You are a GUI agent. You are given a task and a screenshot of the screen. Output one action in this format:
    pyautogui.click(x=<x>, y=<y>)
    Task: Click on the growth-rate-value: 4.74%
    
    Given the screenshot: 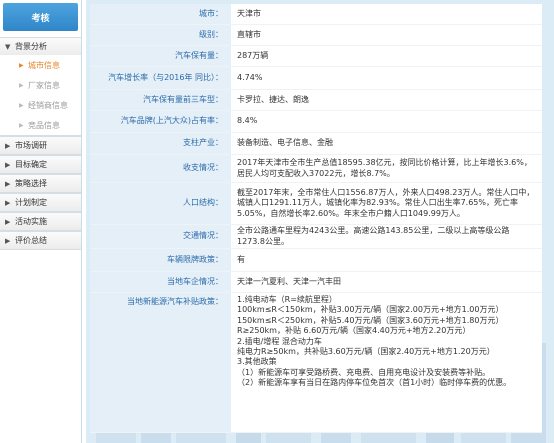 What is the action you would take?
    pyautogui.click(x=386, y=78)
    